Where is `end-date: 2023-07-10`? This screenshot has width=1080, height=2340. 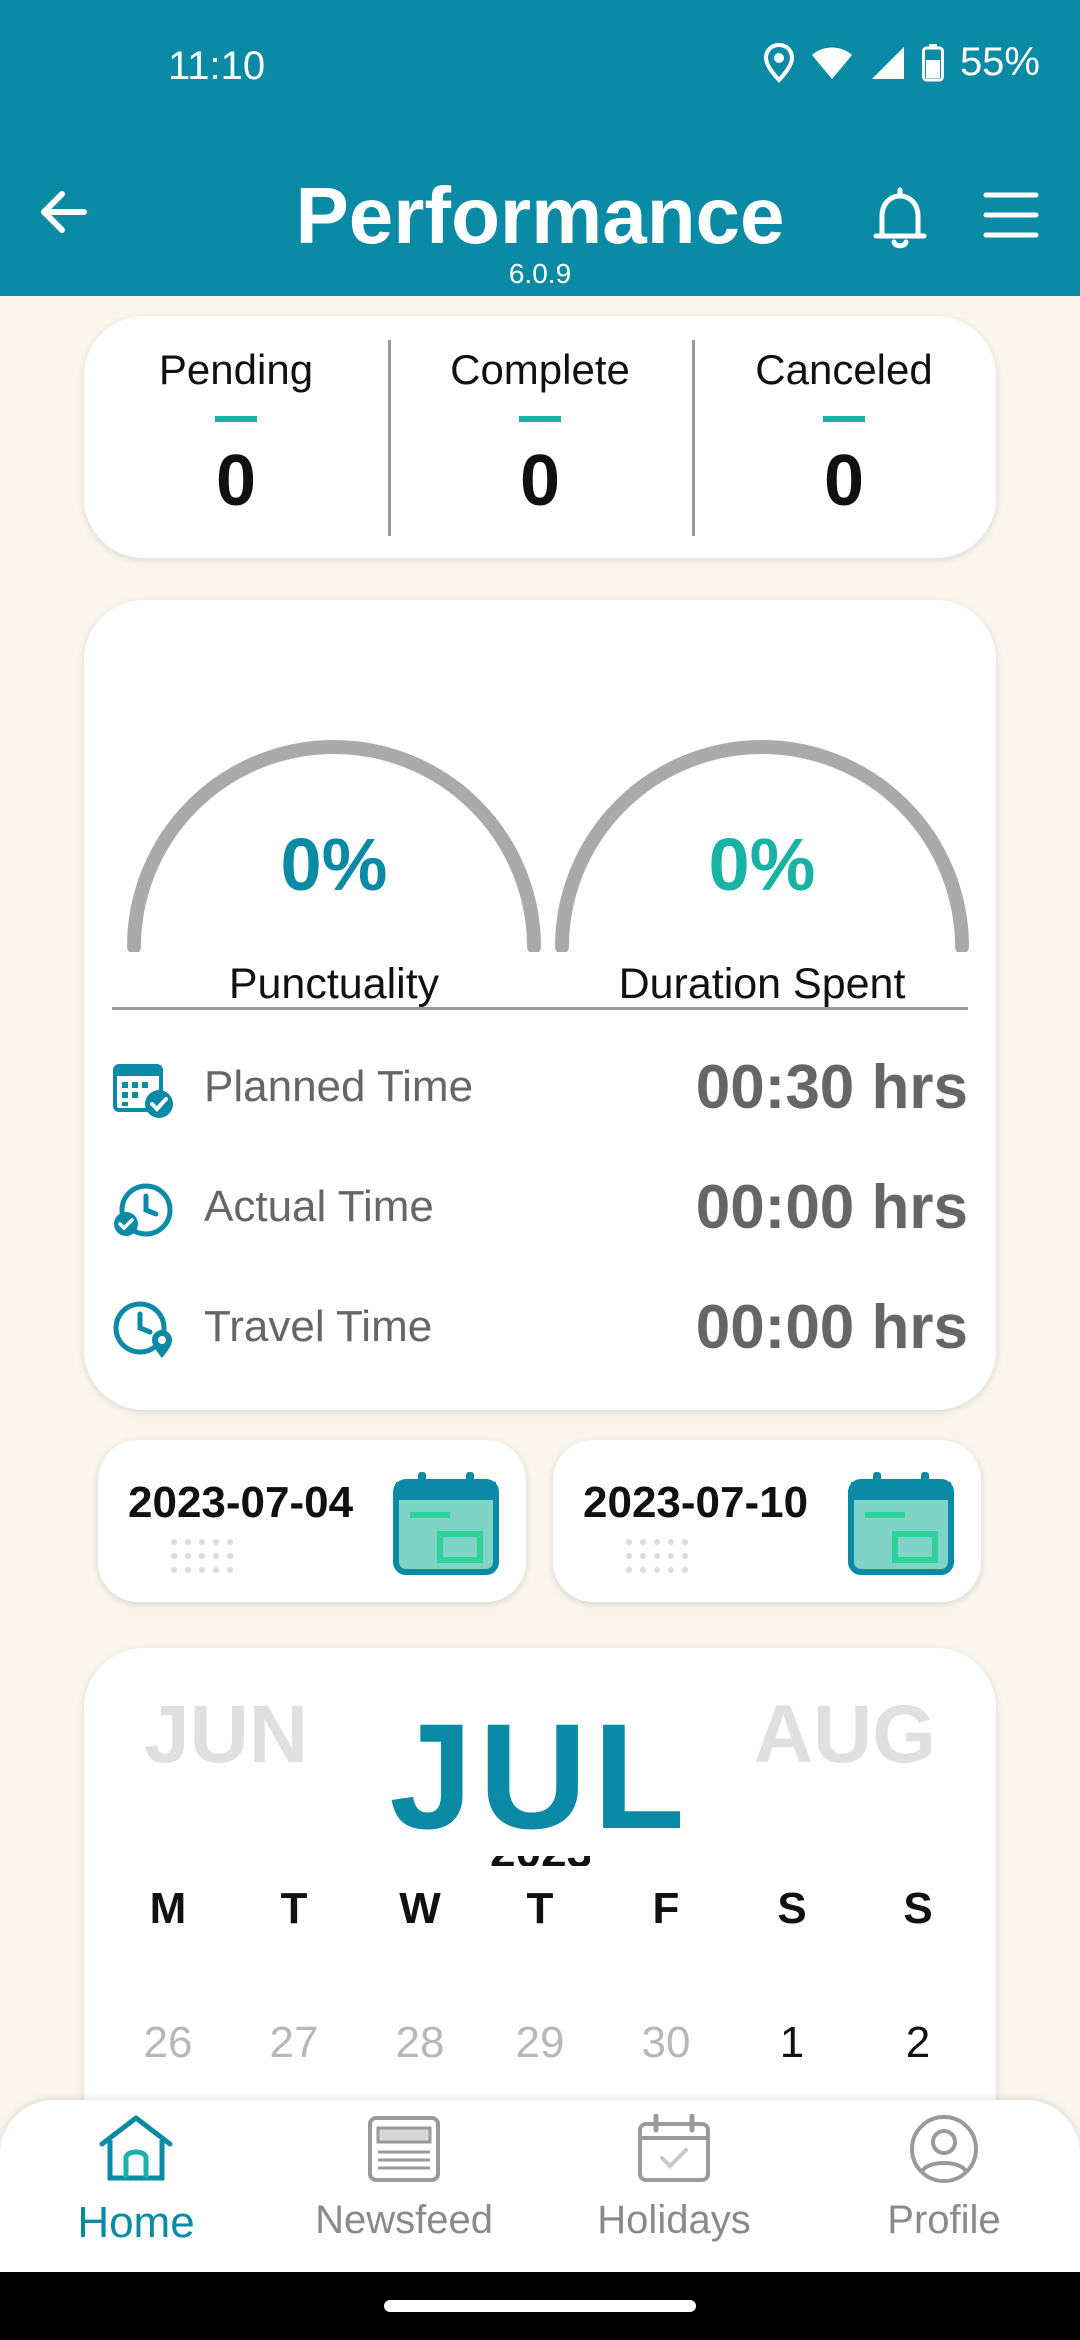
end-date: 2023-07-10 is located at coordinates (696, 1502).